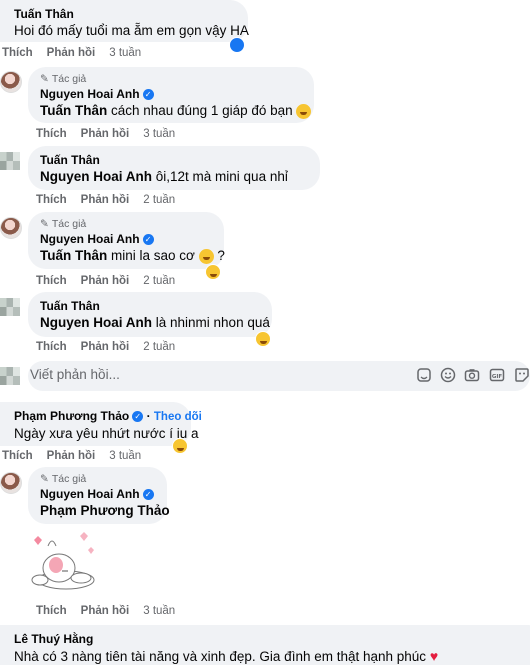 This screenshot has width=530, height=665. I want to click on comment-text: Nguyen Hoai Anh ôi,12t mà mini qua nhỉ, so click(164, 176).